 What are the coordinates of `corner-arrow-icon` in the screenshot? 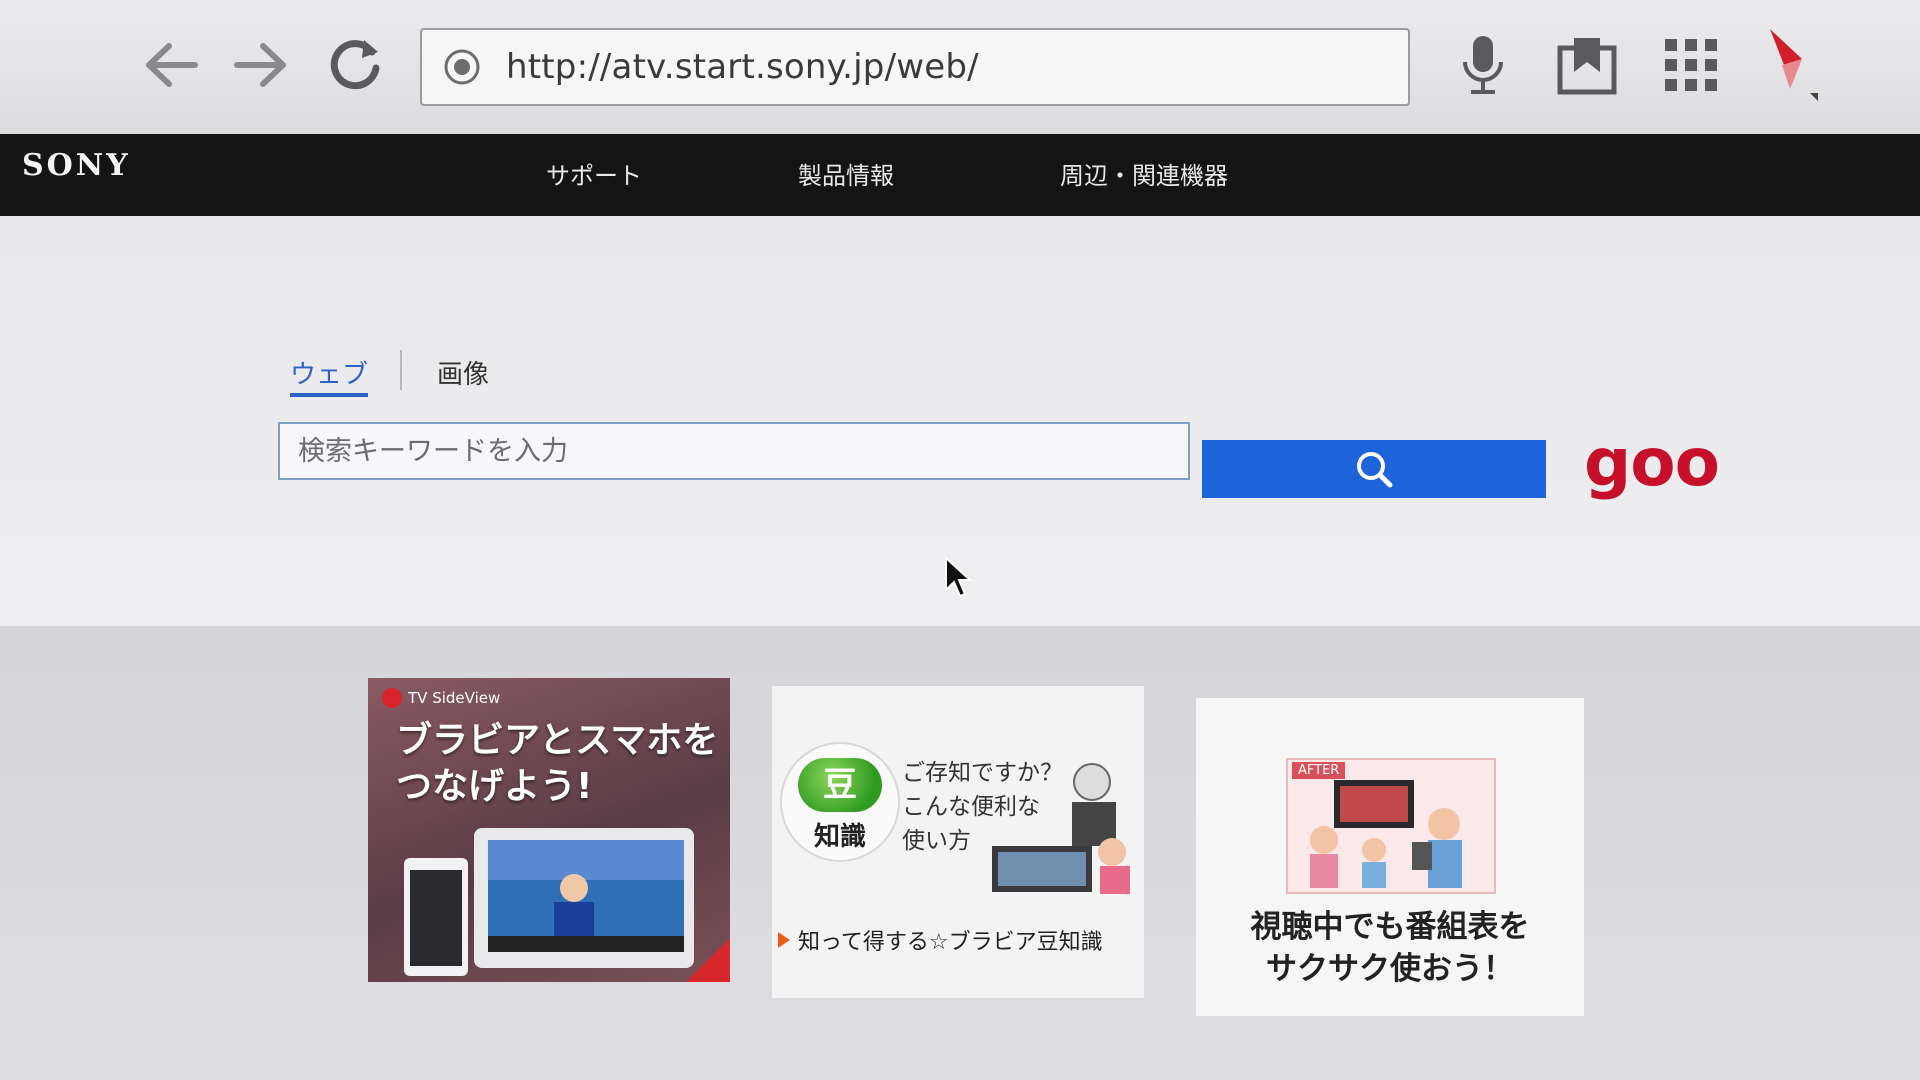 It's located at (708, 960).